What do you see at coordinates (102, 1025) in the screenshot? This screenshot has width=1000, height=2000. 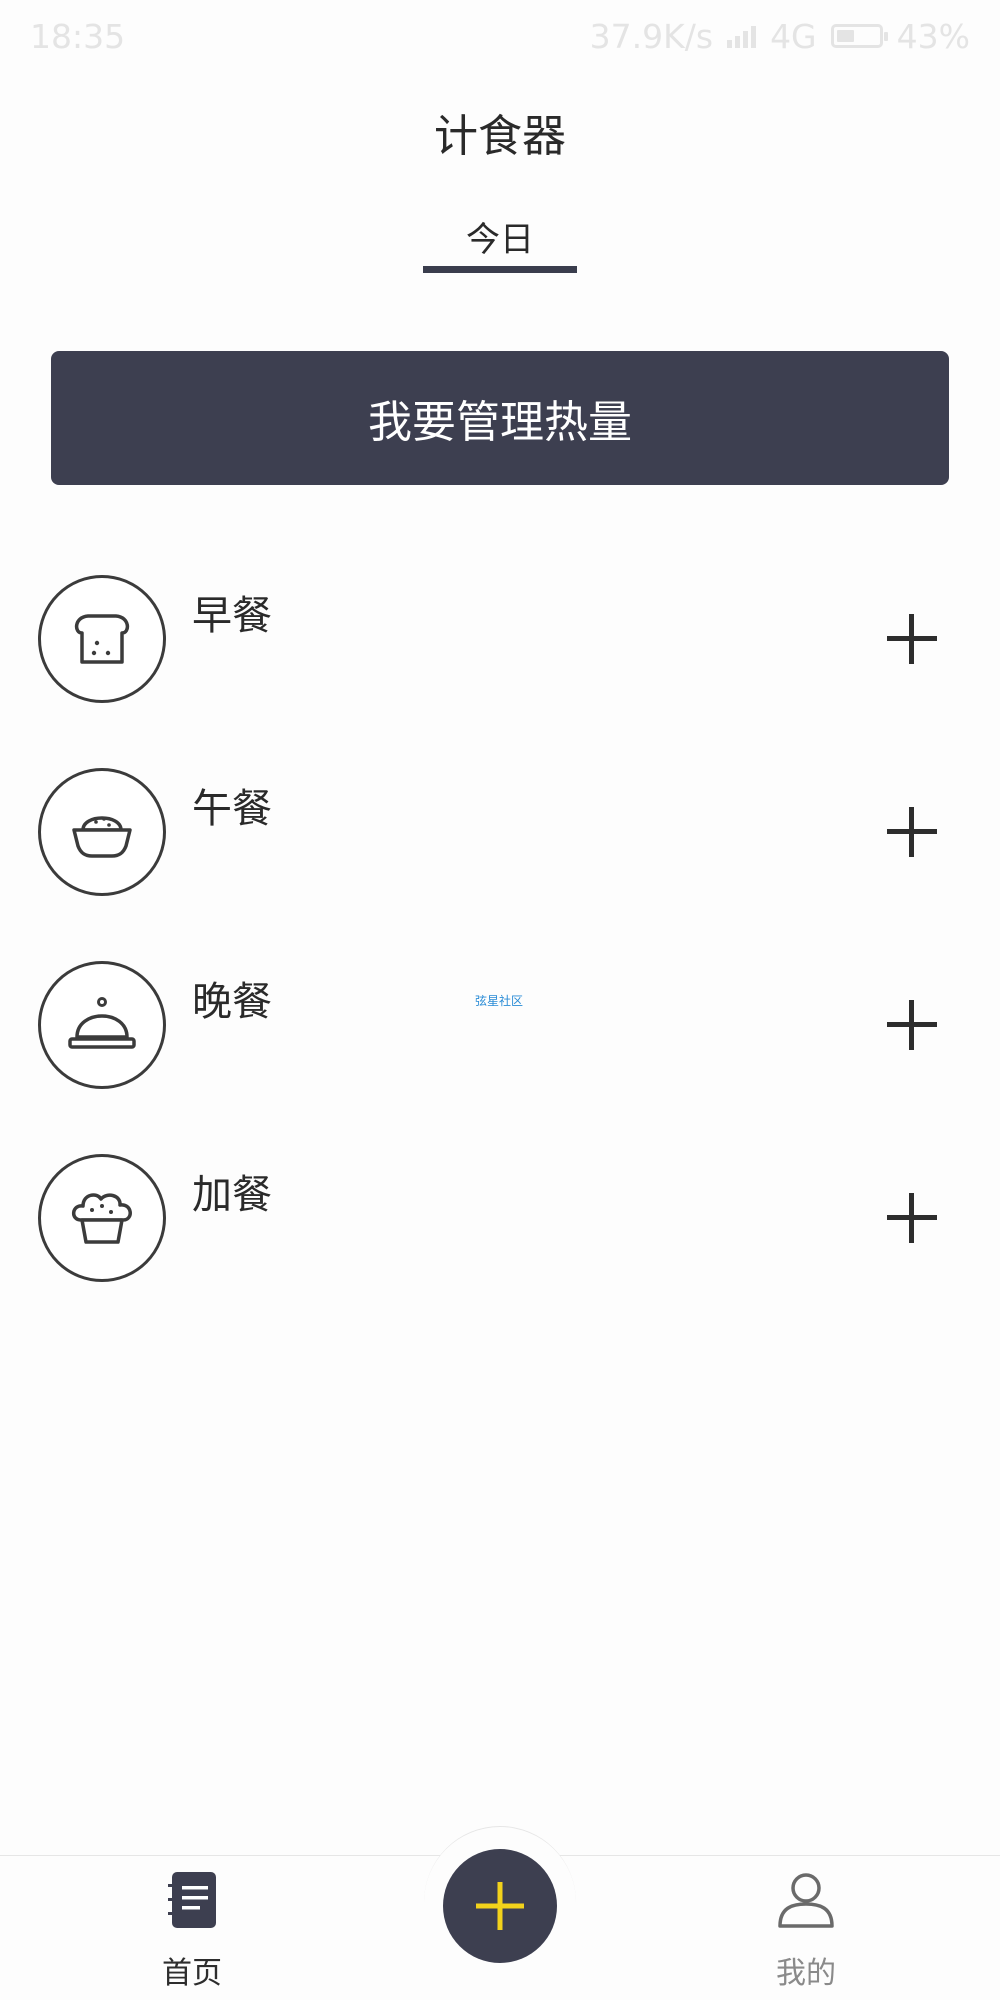 I see `cloche-icon` at bounding box center [102, 1025].